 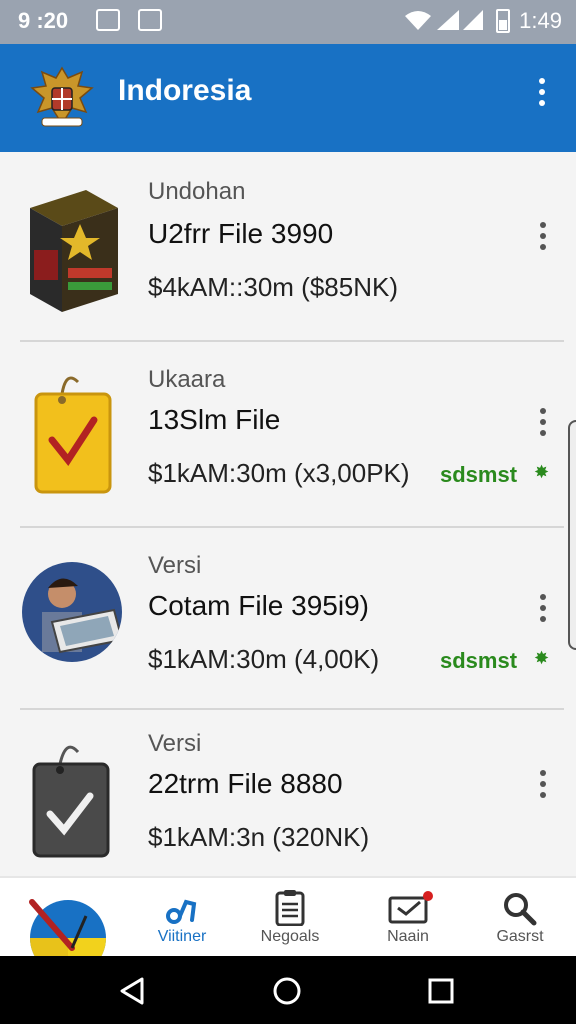 I want to click on nav-item-naain: Naain, so click(x=408, y=922).